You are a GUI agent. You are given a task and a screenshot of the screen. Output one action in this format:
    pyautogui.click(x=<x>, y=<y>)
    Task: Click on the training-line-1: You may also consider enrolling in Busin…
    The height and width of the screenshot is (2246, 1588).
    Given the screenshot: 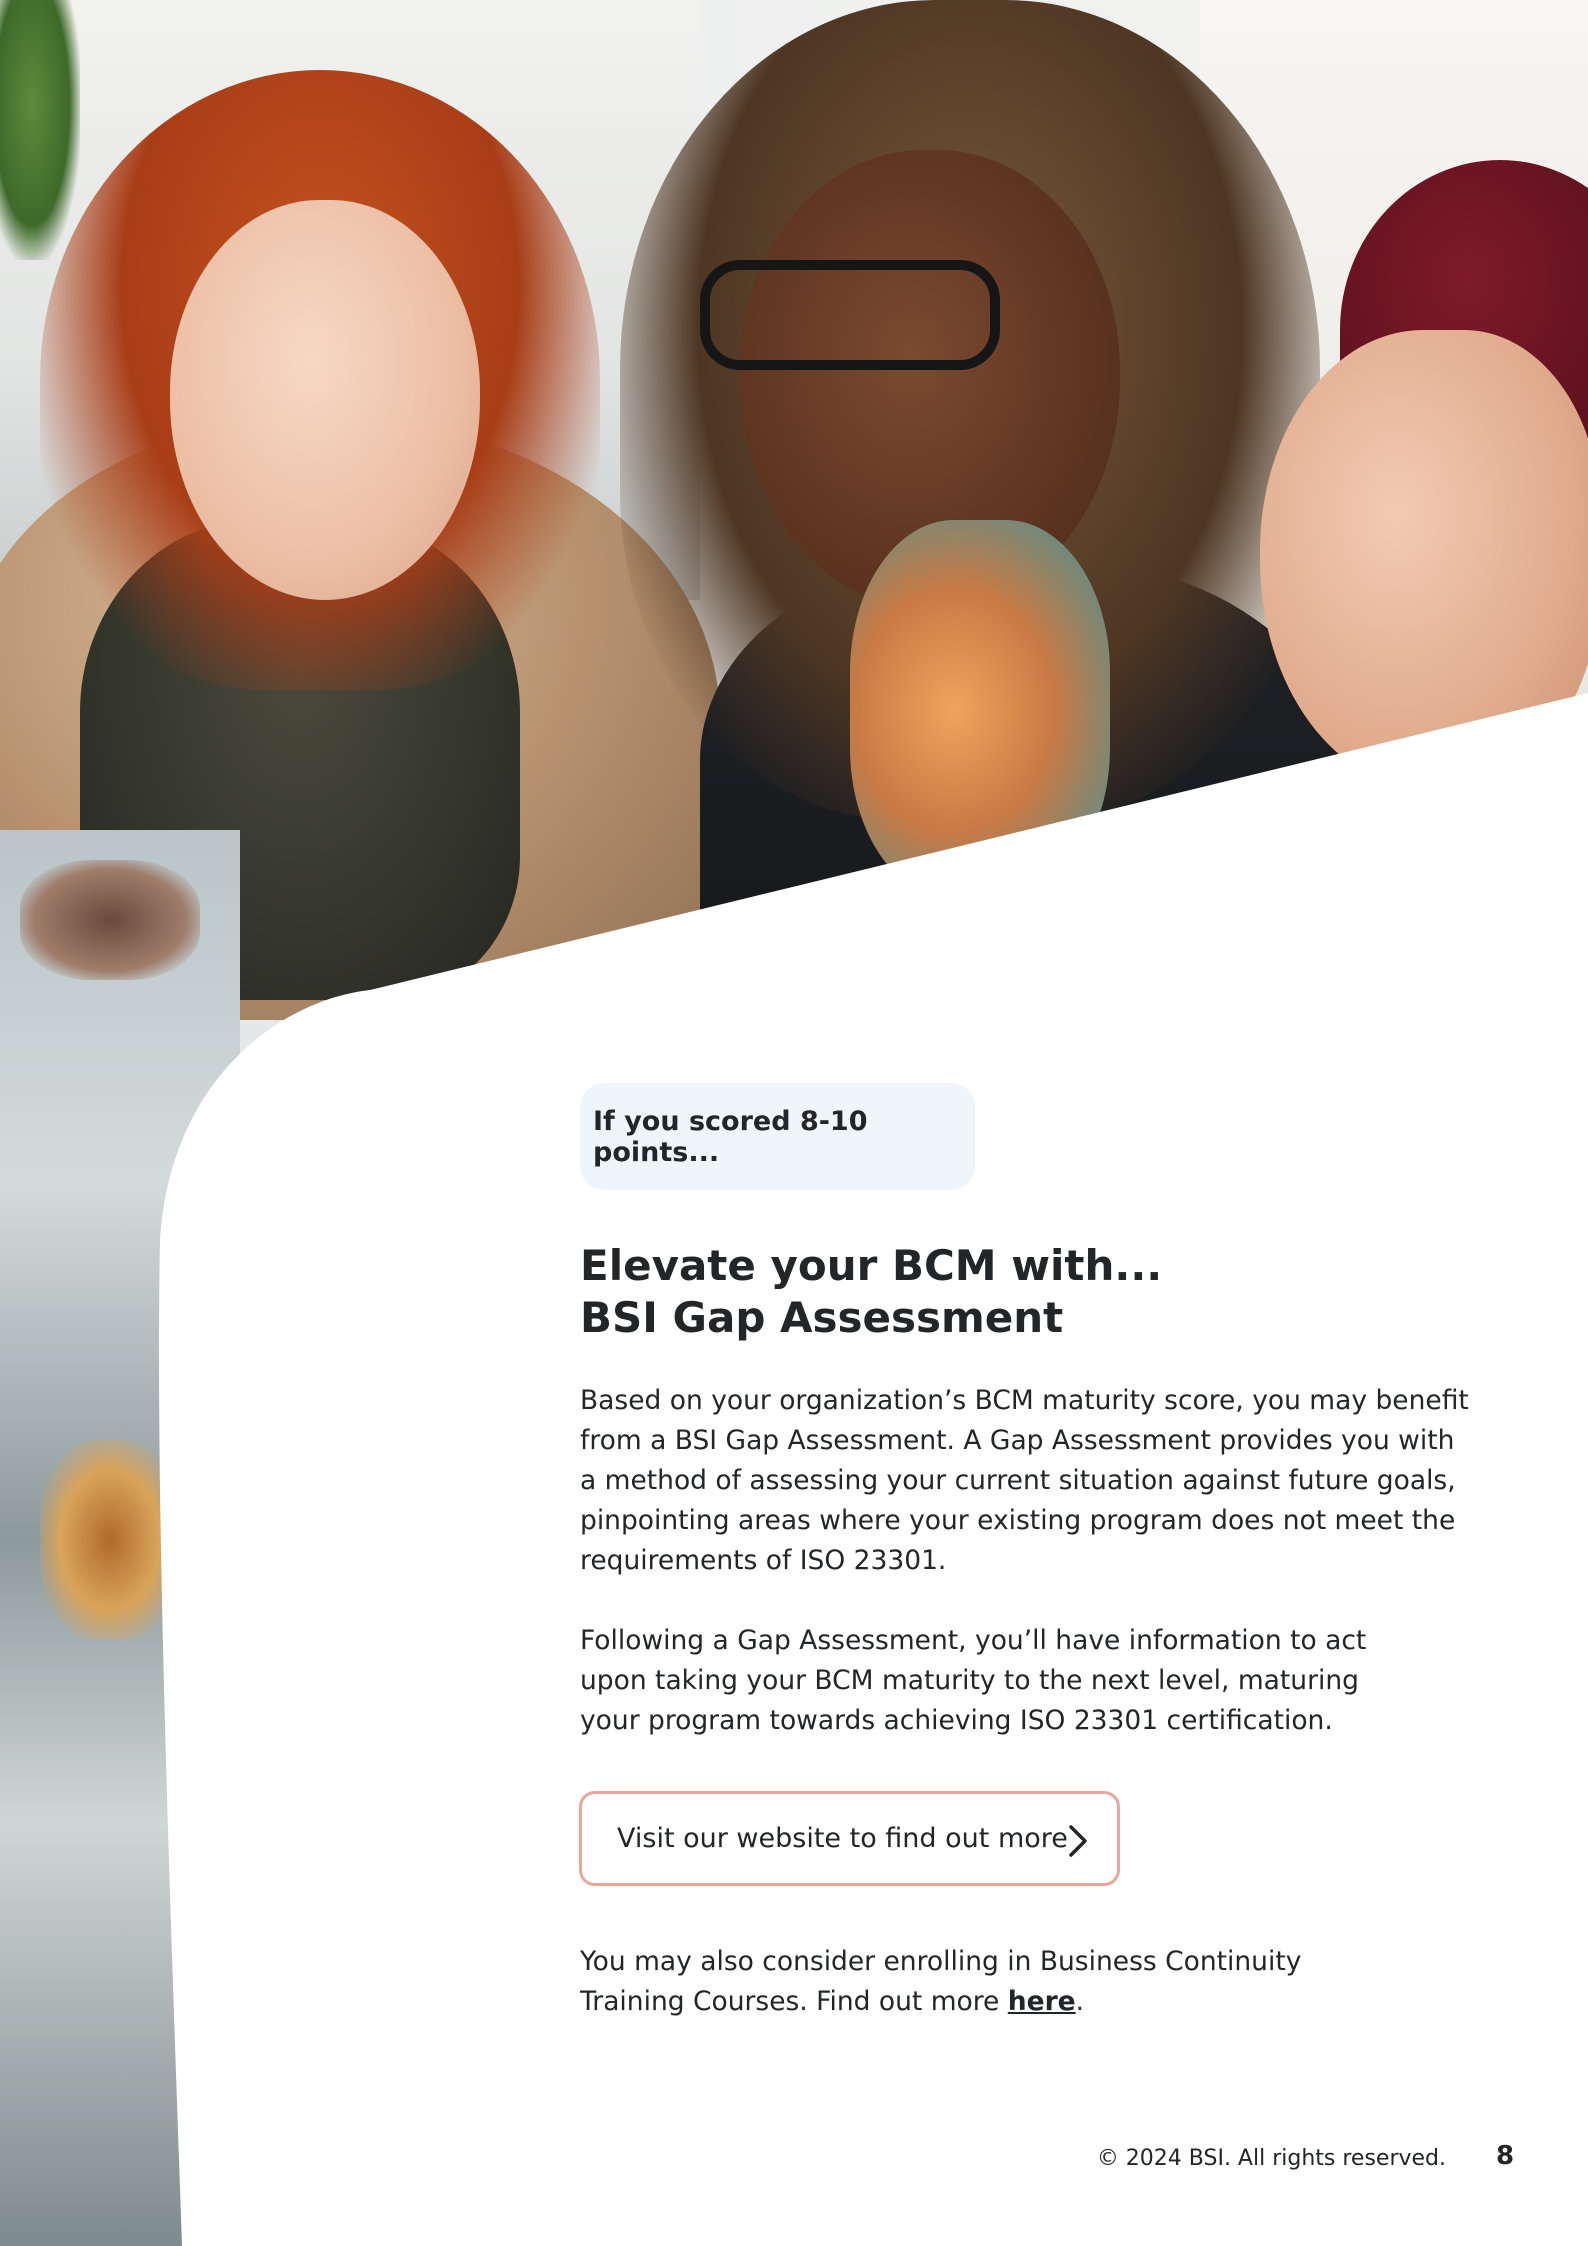 What is the action you would take?
    pyautogui.click(x=941, y=1961)
    